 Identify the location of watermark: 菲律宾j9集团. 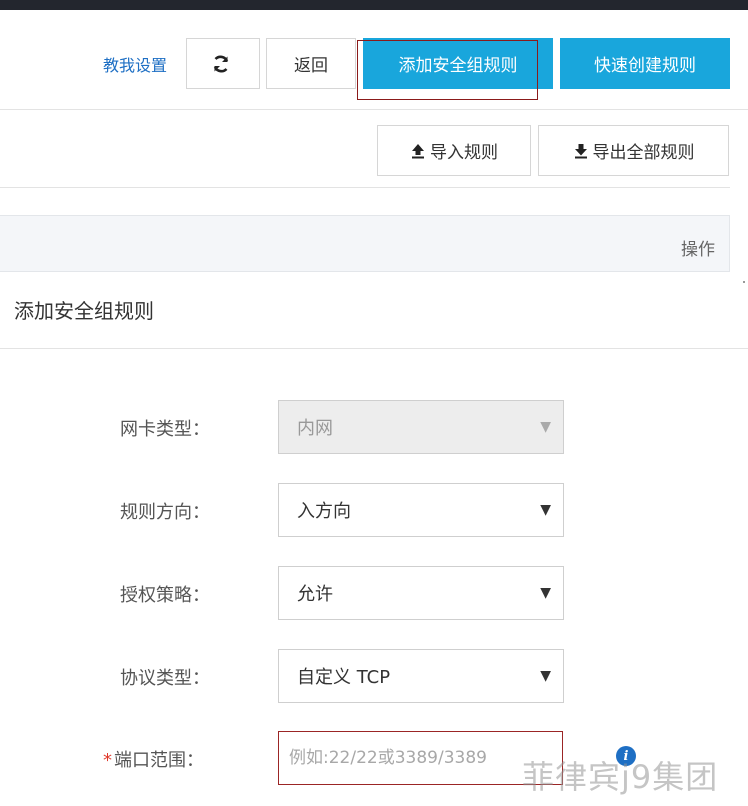
(620, 777).